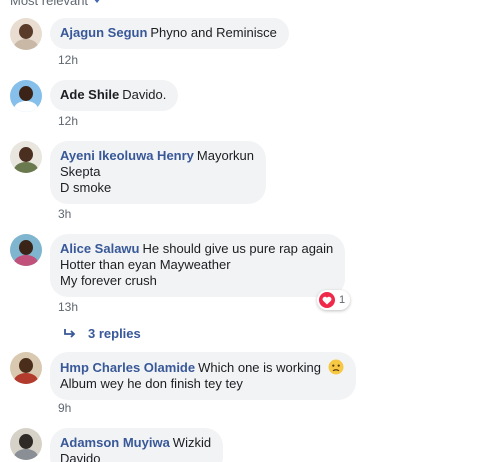 The width and height of the screenshot is (500, 462). I want to click on chevron-down-icon, so click(97, 1).